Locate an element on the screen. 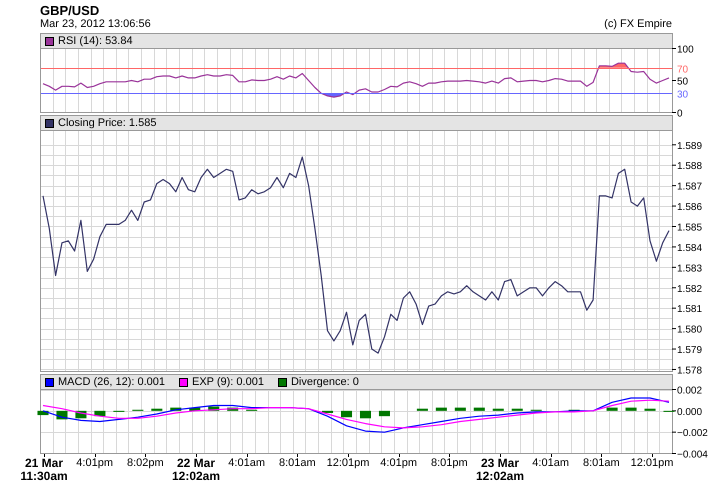 This screenshot has height=487, width=710. copyright-notice: (c) FX Empire is located at coordinates (638, 24).